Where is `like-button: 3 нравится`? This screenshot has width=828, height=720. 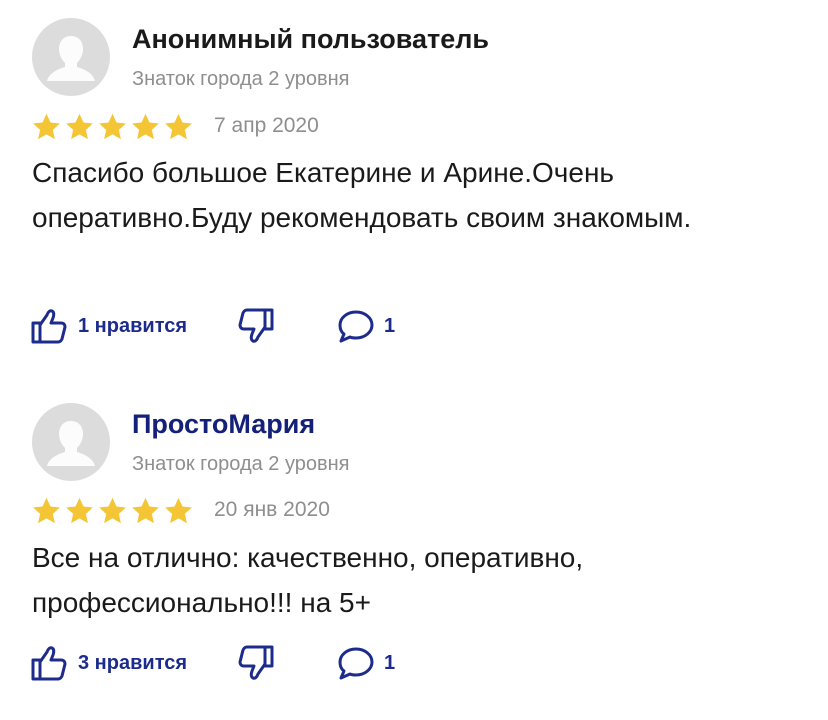 like-button: 3 нравится is located at coordinates (108, 663).